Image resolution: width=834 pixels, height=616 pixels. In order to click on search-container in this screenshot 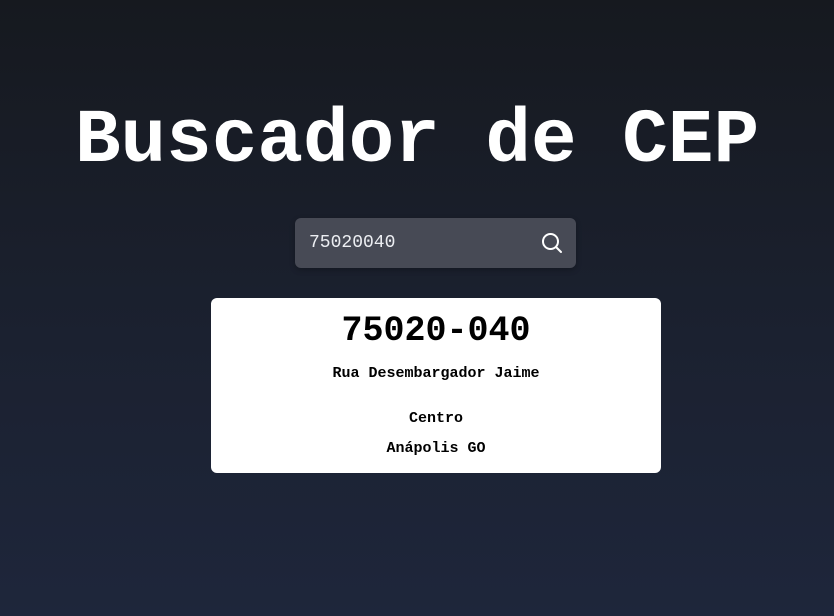, I will do `click(435, 243)`.